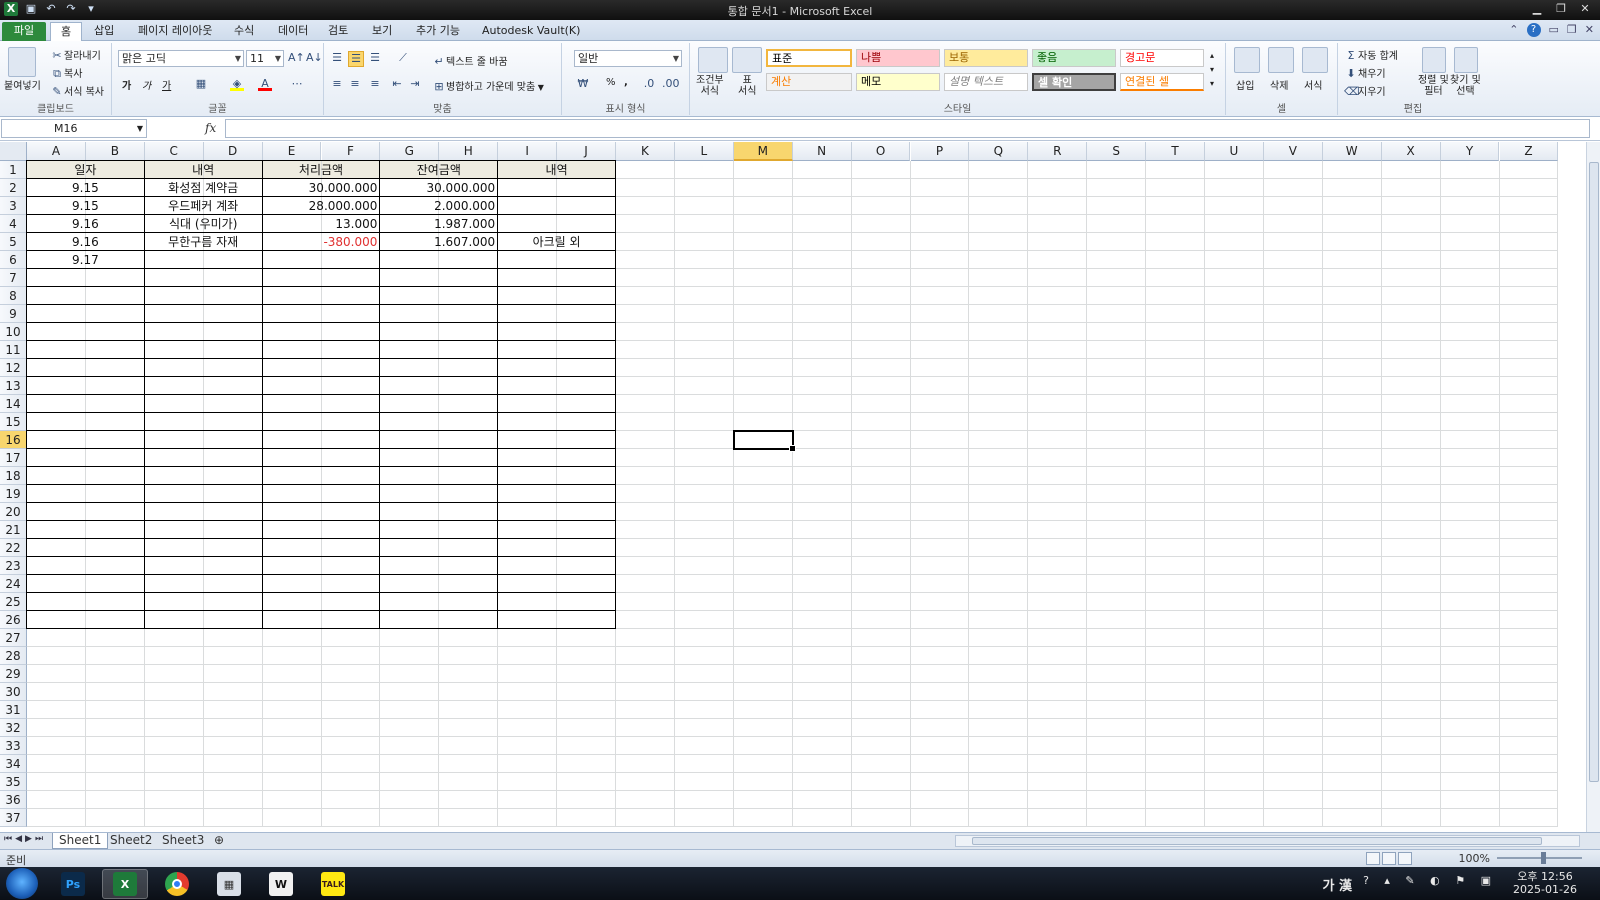 This screenshot has width=1600, height=900. What do you see at coordinates (809, 82) in the screenshot?
I see `style-calculation: 계산` at bounding box center [809, 82].